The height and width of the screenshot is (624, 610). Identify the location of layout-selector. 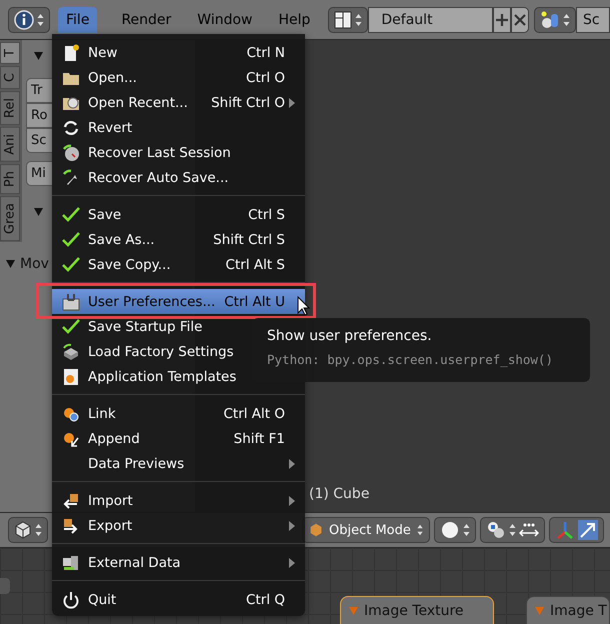
(348, 19).